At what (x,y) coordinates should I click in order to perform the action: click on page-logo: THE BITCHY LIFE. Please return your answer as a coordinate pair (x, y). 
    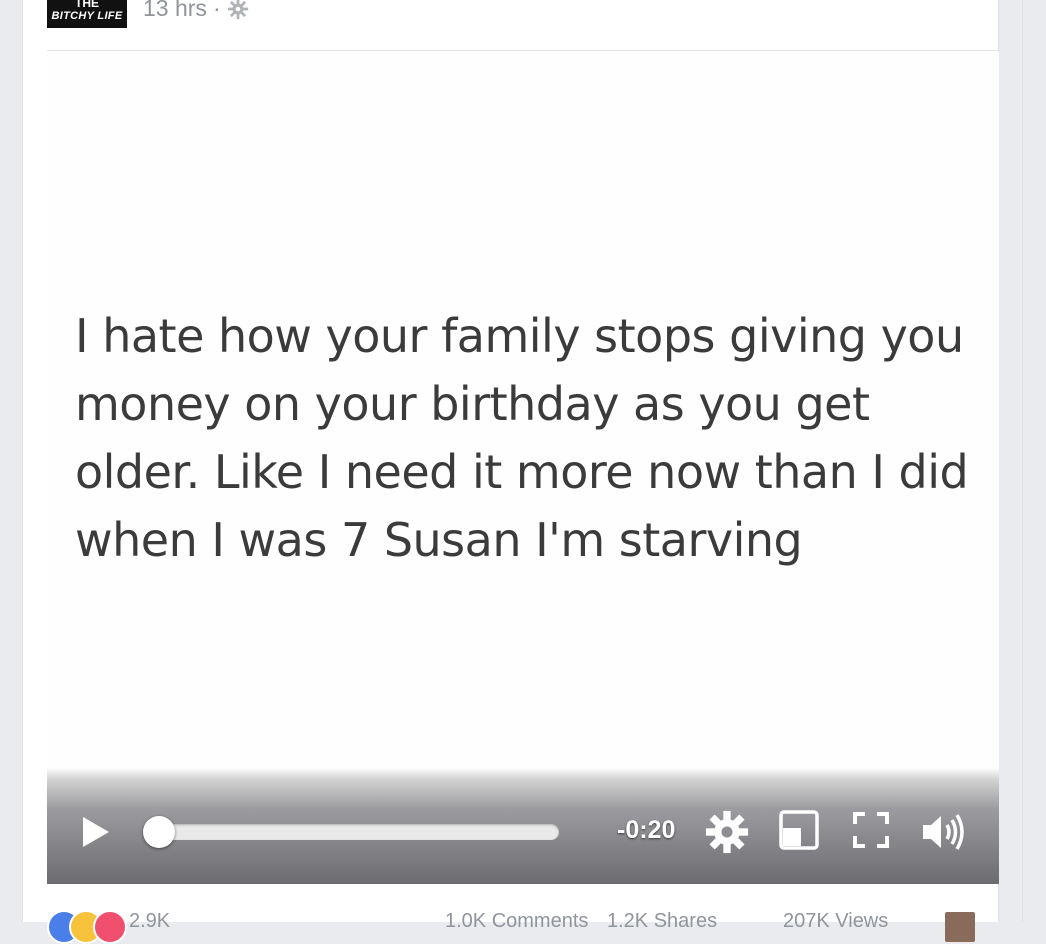
    Looking at the image, I should click on (87, 14).